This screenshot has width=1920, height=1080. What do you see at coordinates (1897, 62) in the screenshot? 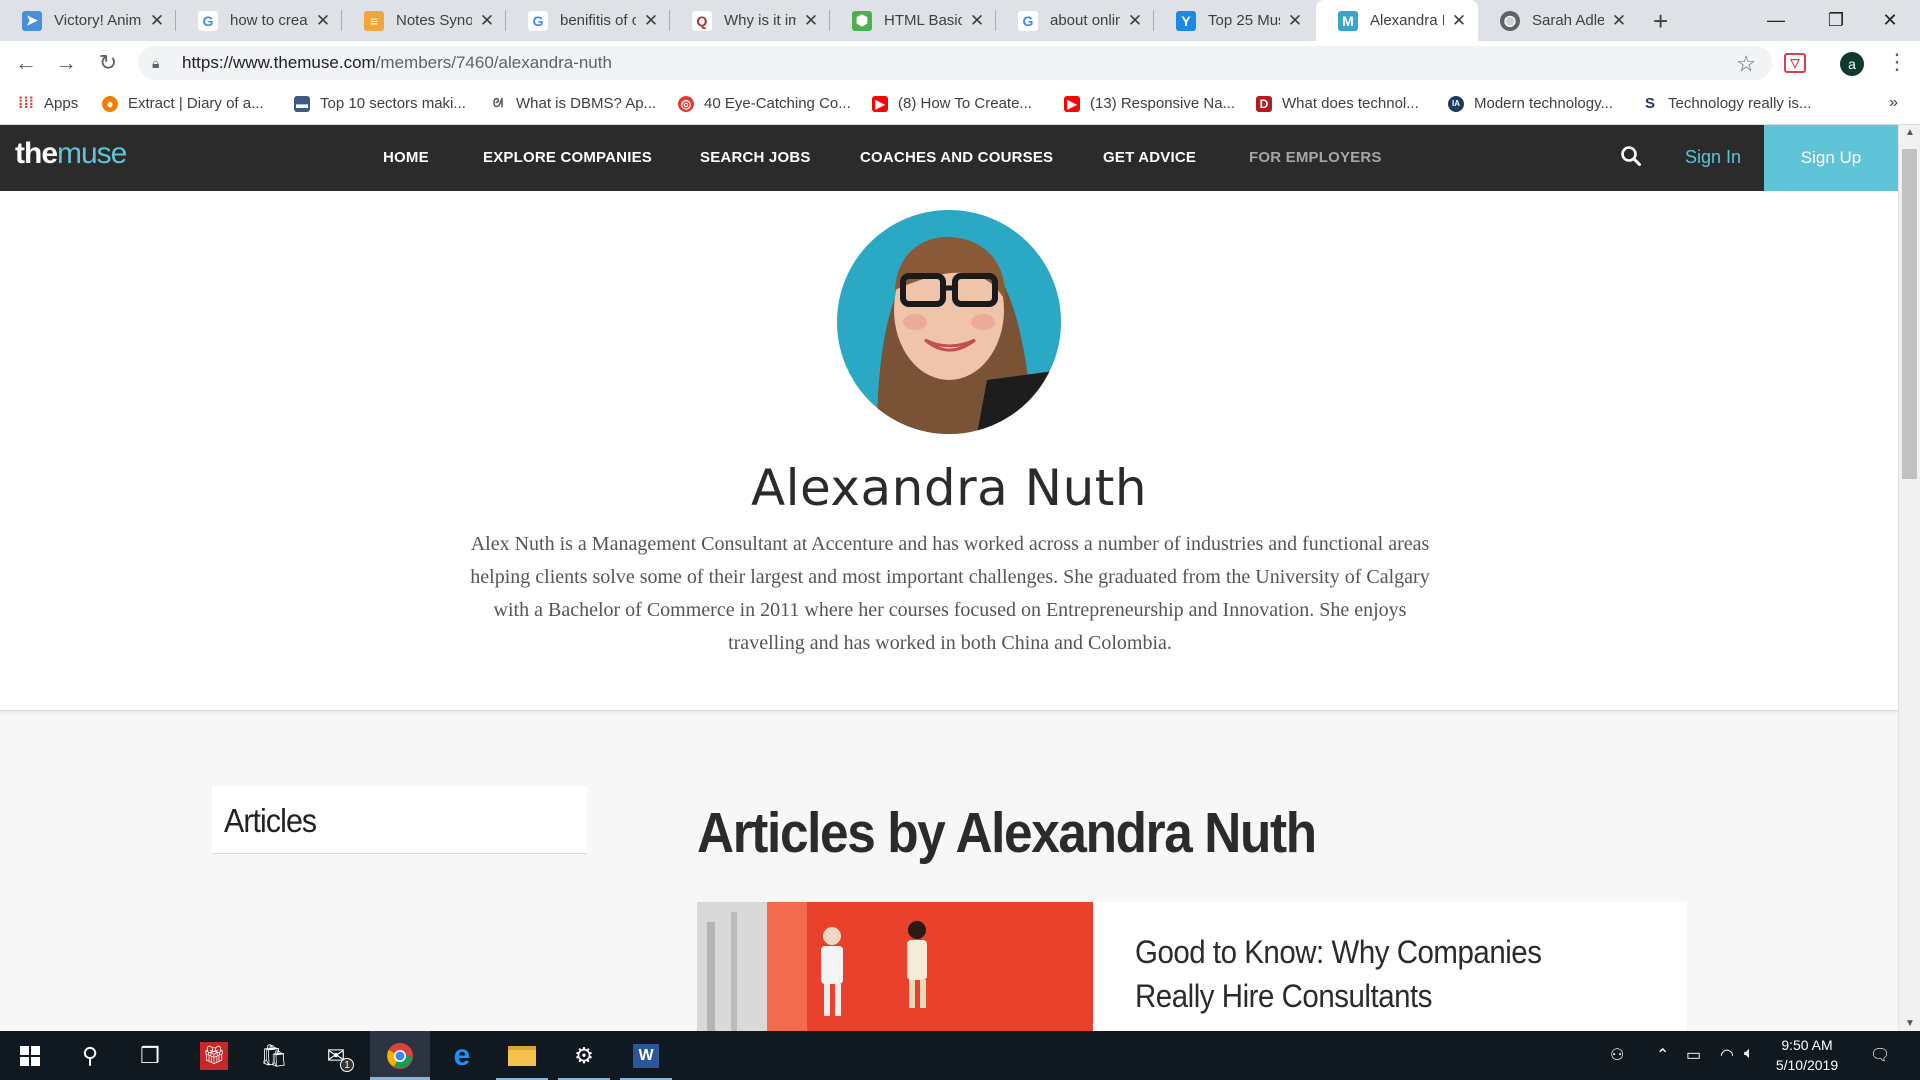
I see `more-menu-icon: ⋮` at bounding box center [1897, 62].